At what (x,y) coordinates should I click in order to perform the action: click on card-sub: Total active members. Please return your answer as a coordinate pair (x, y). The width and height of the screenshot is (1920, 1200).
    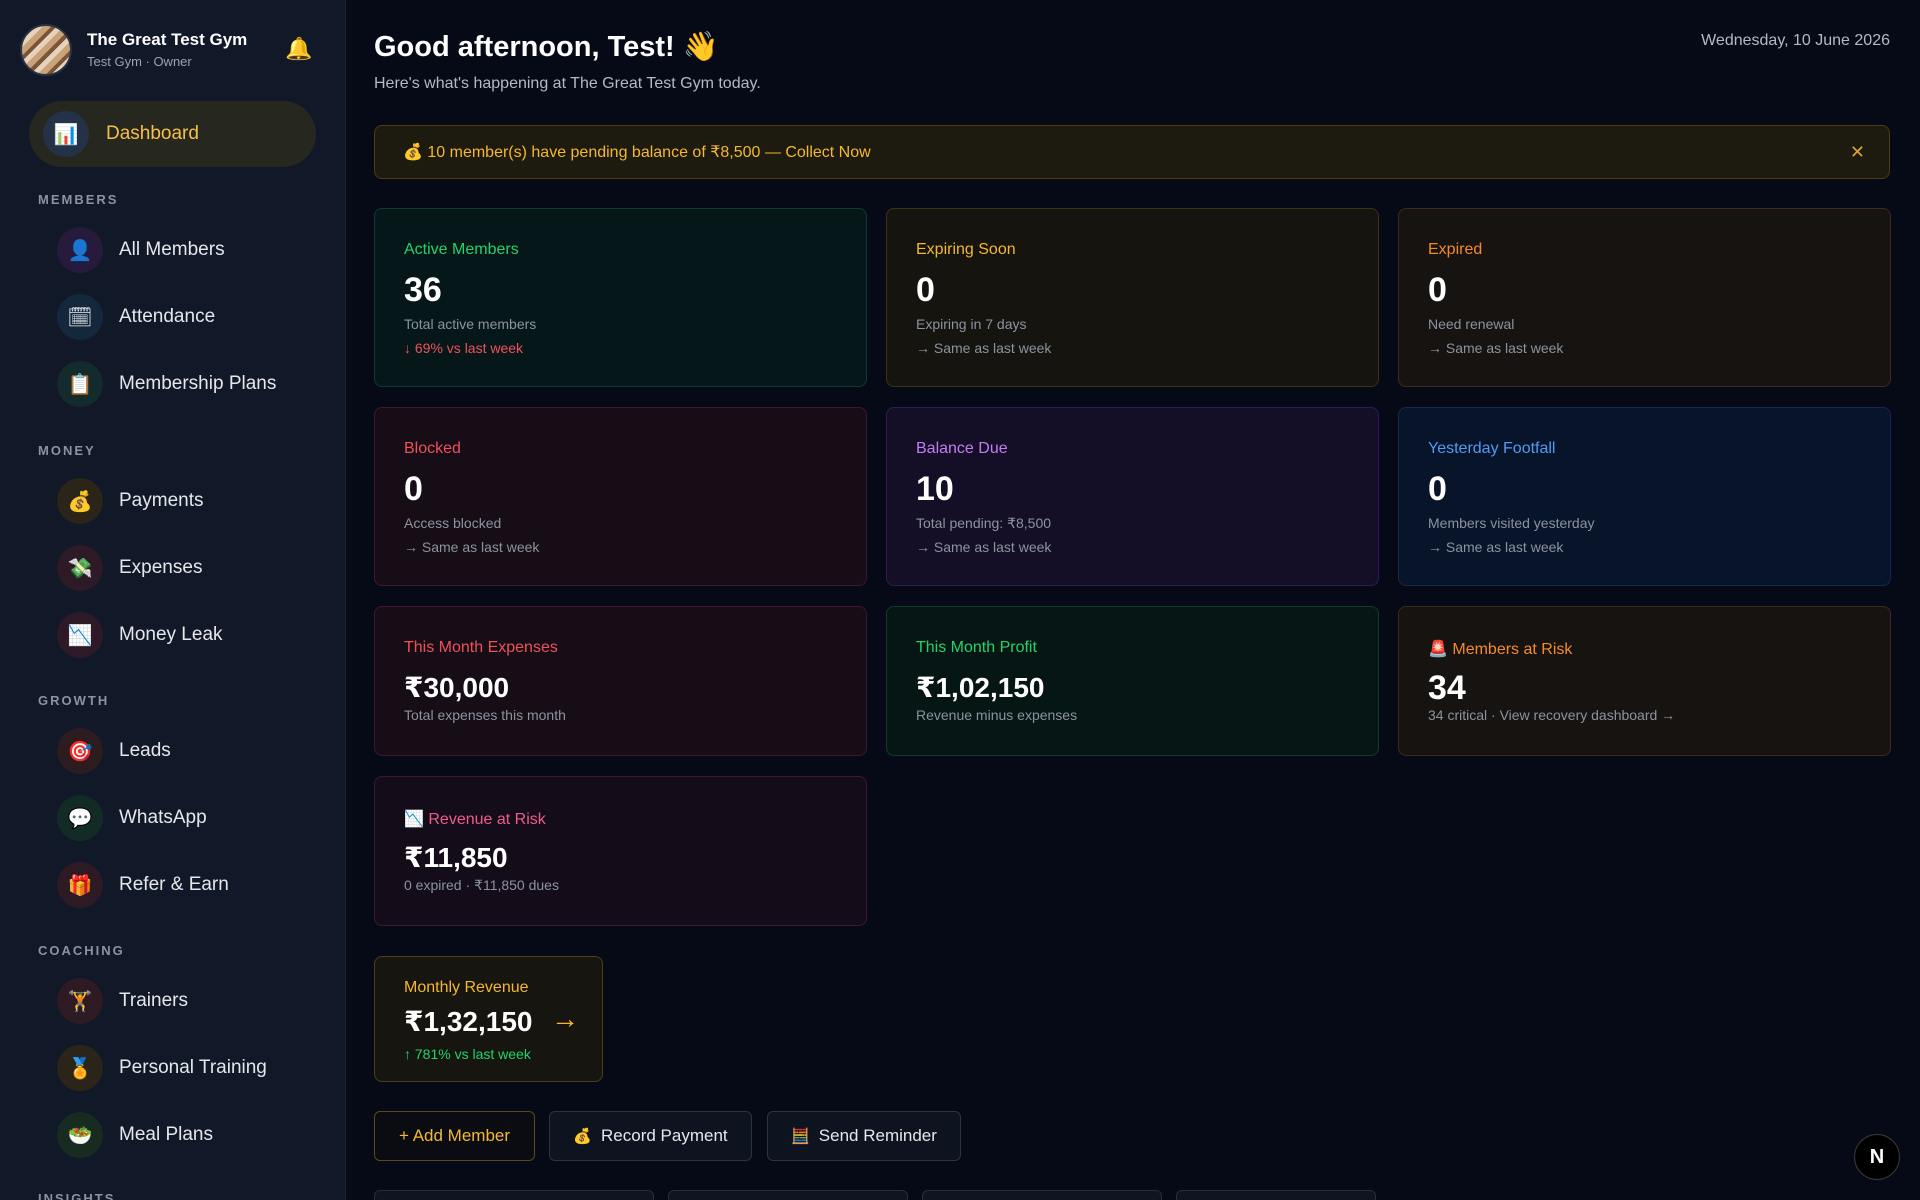
    Looking at the image, I should click on (470, 324).